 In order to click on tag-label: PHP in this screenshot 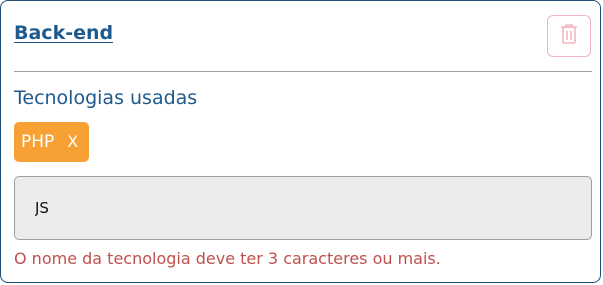, I will do `click(38, 142)`.